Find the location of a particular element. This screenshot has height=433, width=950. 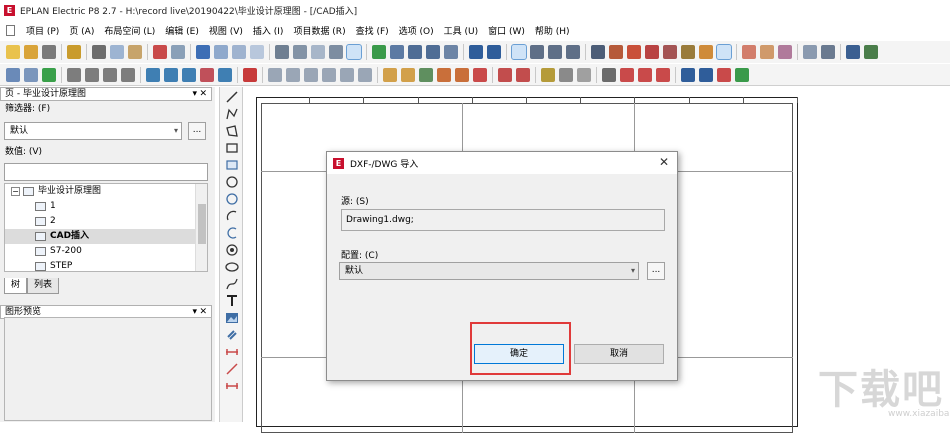

structure-f-icon is located at coordinates (480, 74).